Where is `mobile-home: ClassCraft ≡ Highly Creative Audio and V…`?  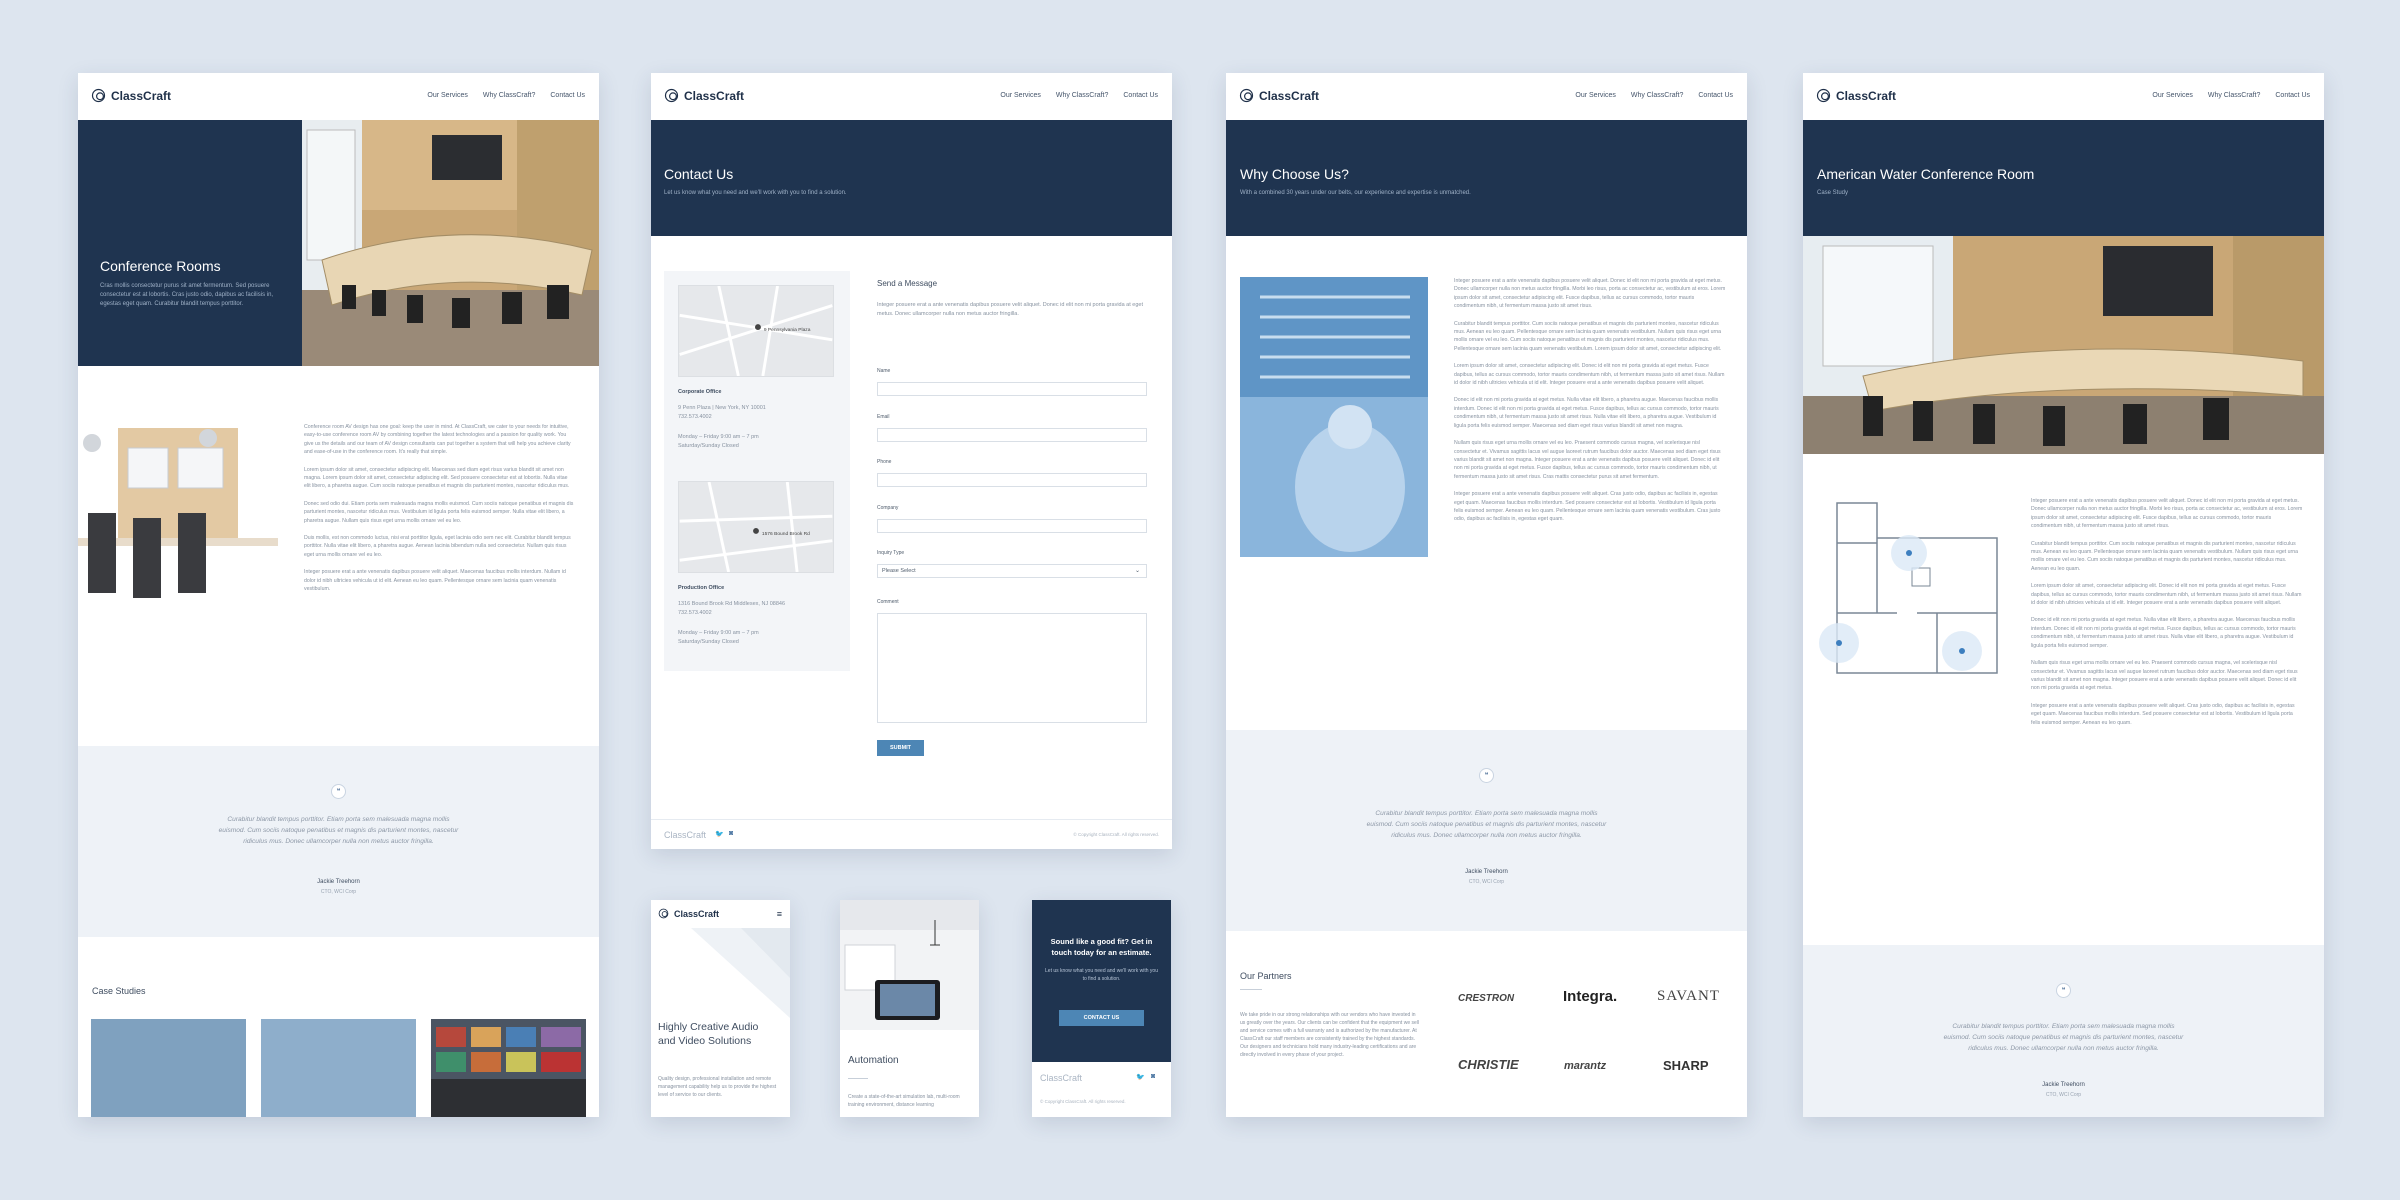 mobile-home: ClassCraft ≡ Highly Creative Audio and V… is located at coordinates (720, 1008).